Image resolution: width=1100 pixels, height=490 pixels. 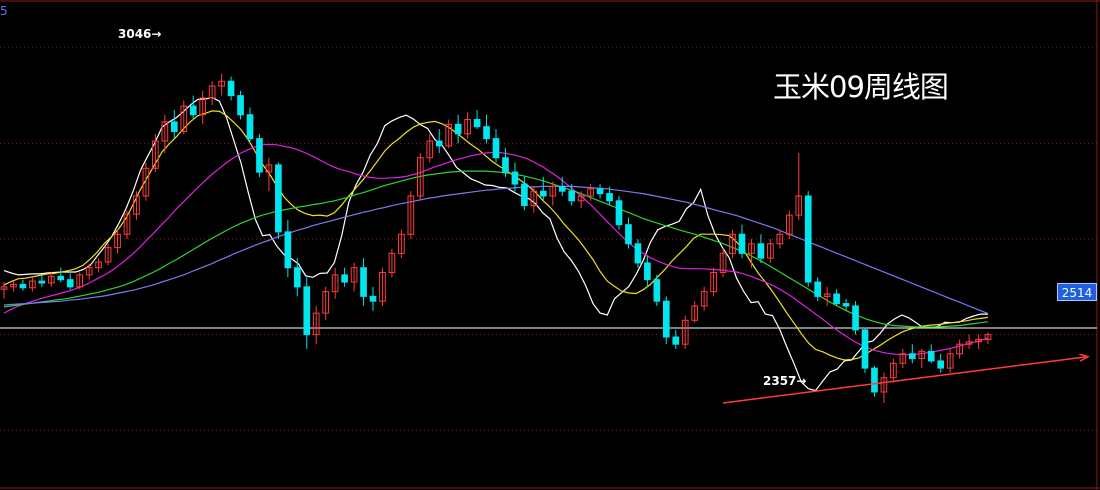 I want to click on low-marker-label: 2357→, so click(x=784, y=381).